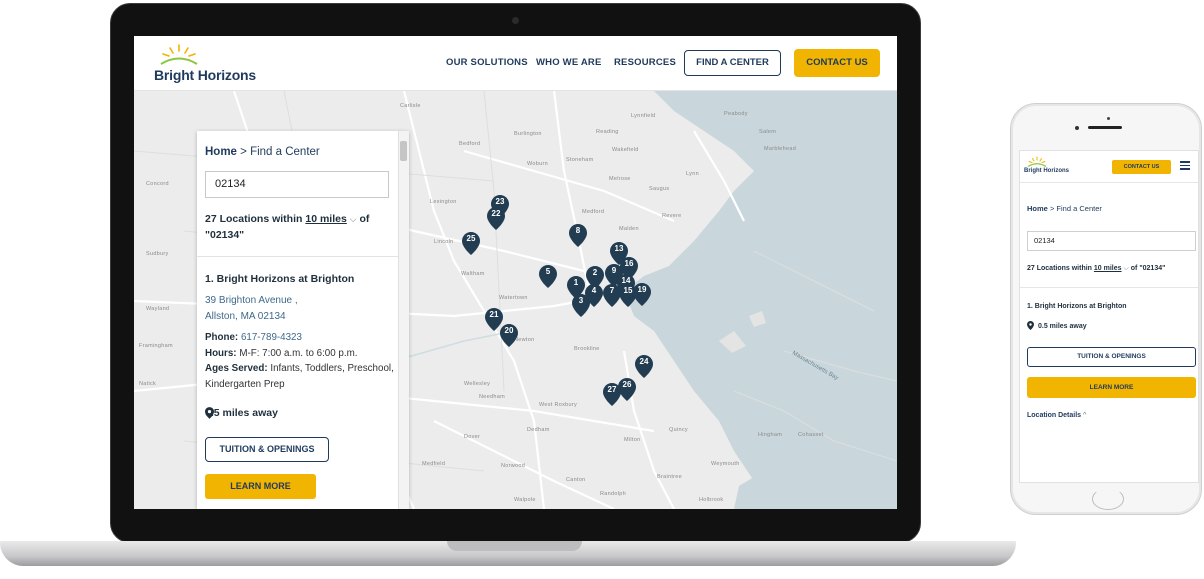 This screenshot has width=1204, height=579. What do you see at coordinates (576, 480) in the screenshot?
I see `map-label: Canton` at bounding box center [576, 480].